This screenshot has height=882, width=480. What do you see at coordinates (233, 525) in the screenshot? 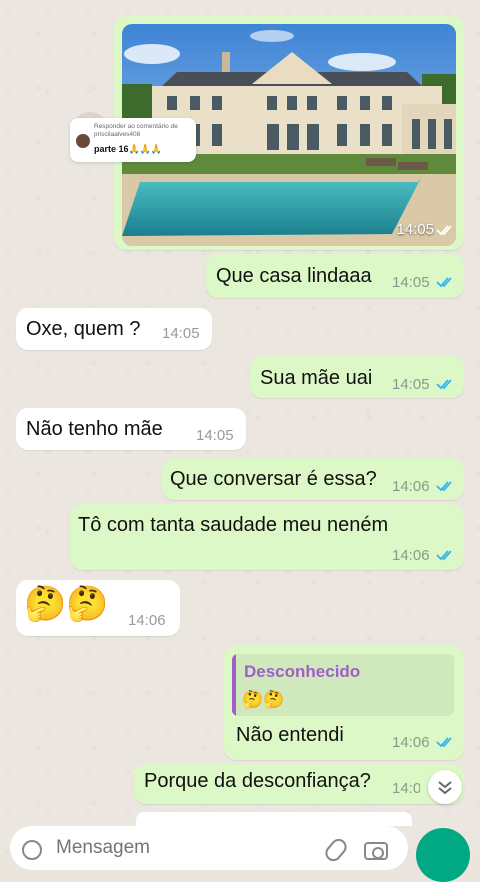
I see `message-text: Tô com tanta saudade meu neném` at bounding box center [233, 525].